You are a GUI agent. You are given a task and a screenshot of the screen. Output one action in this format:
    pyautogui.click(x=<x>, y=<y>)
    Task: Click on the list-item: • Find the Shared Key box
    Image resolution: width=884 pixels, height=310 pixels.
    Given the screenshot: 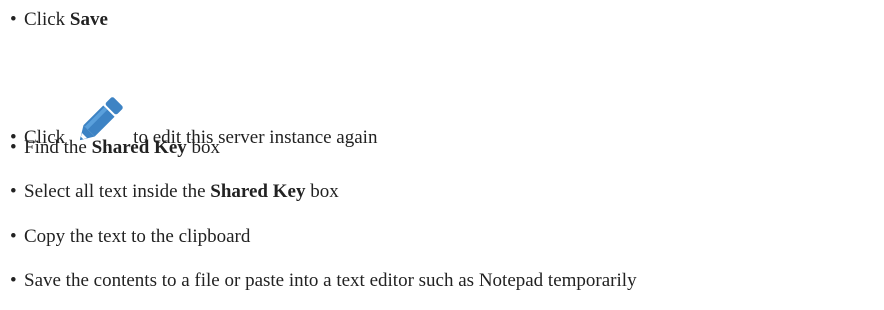 What is the action you would take?
    pyautogui.click(x=115, y=148)
    